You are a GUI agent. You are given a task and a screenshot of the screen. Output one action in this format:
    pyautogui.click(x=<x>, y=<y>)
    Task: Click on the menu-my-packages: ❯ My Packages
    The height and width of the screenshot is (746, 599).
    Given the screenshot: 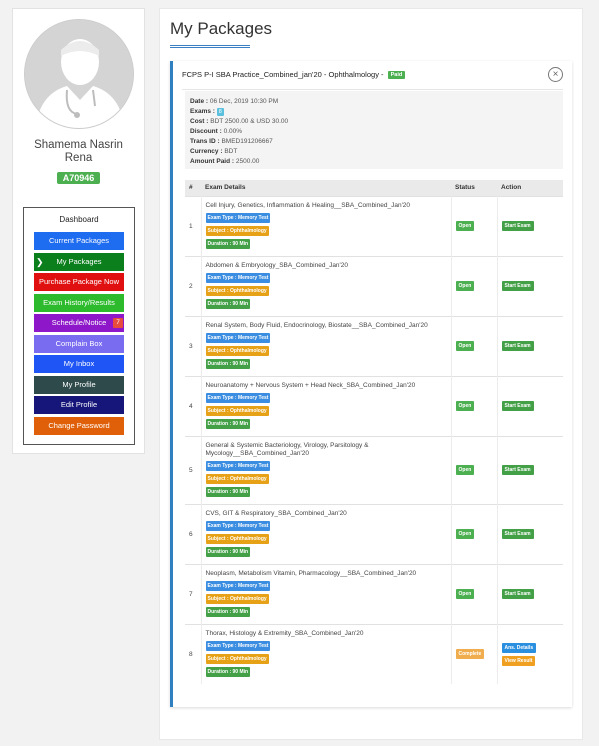 What is the action you would take?
    pyautogui.click(x=79, y=261)
    